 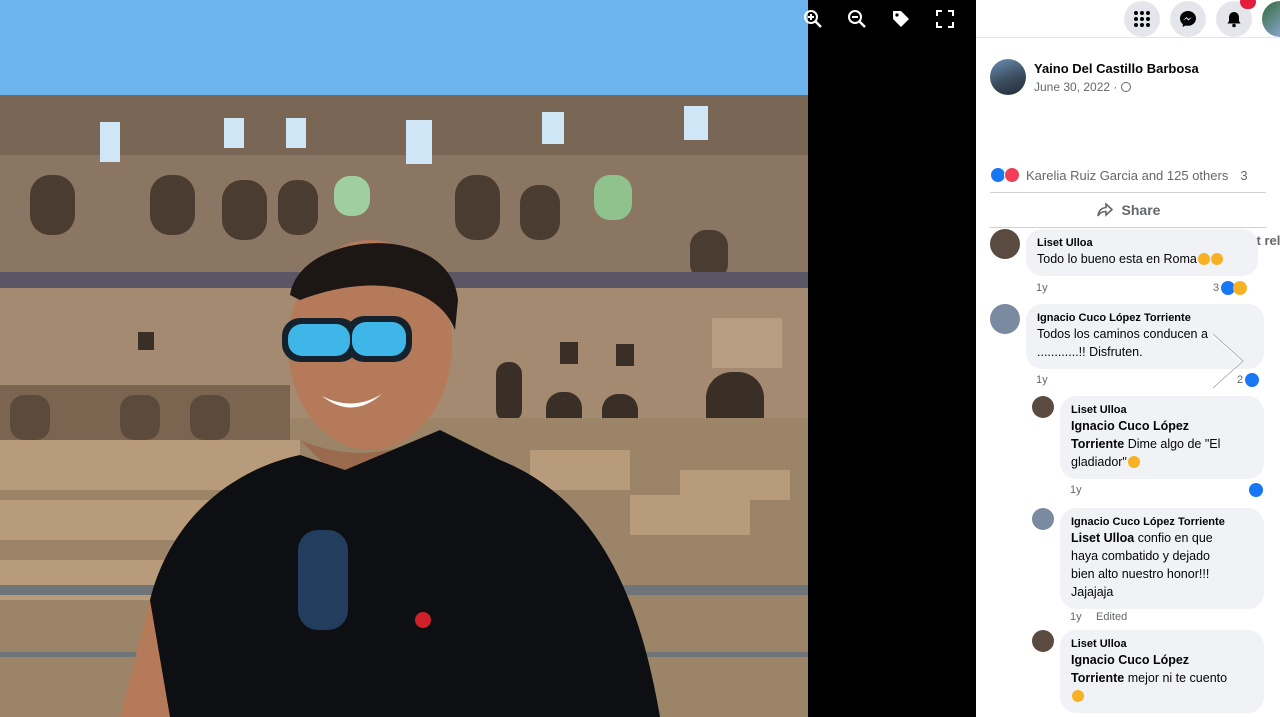 I want to click on fullscreen-button, so click(x=945, y=19).